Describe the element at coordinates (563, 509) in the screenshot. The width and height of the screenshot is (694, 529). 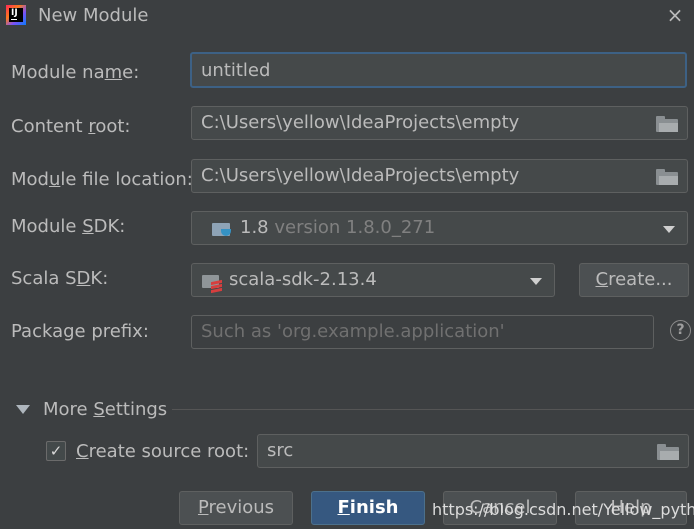
I see `watermark-text: https://blog.csdn.net/Yellow_python` at that location.